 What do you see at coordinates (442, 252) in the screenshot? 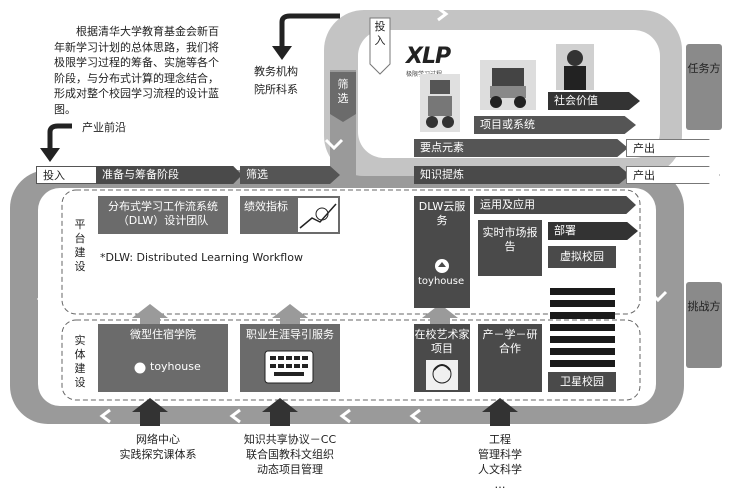
I see `dlw-cloud-box: DLW云服务 toyhouse` at bounding box center [442, 252].